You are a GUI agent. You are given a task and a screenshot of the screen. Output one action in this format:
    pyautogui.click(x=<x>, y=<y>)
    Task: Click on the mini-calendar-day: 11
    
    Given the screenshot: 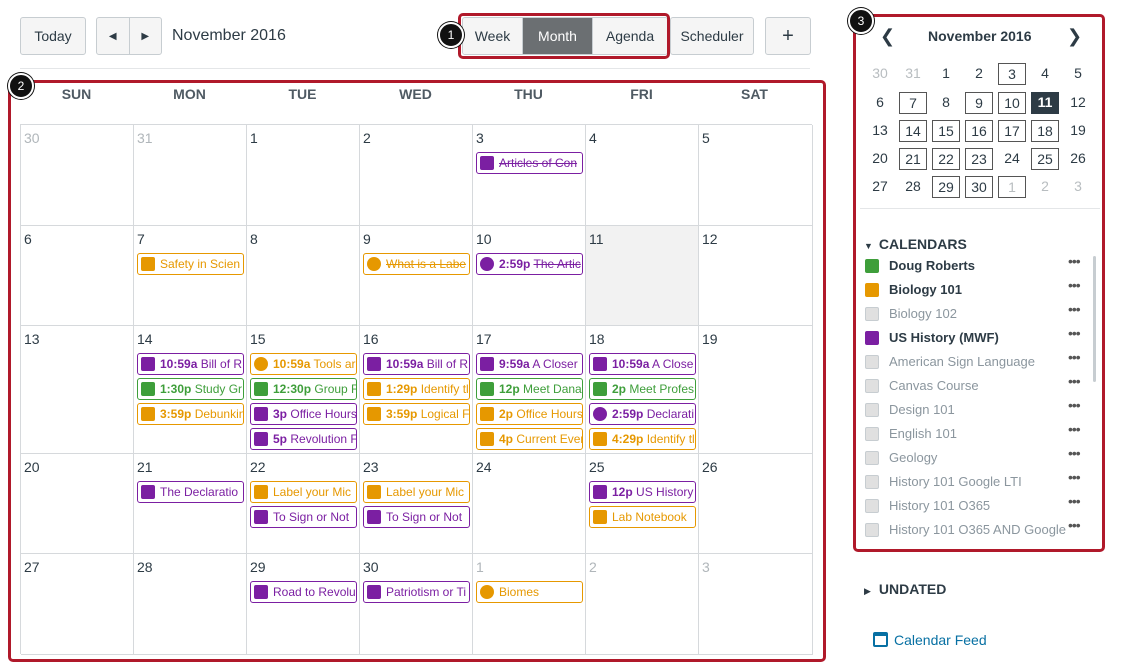 What is the action you would take?
    pyautogui.click(x=1045, y=103)
    